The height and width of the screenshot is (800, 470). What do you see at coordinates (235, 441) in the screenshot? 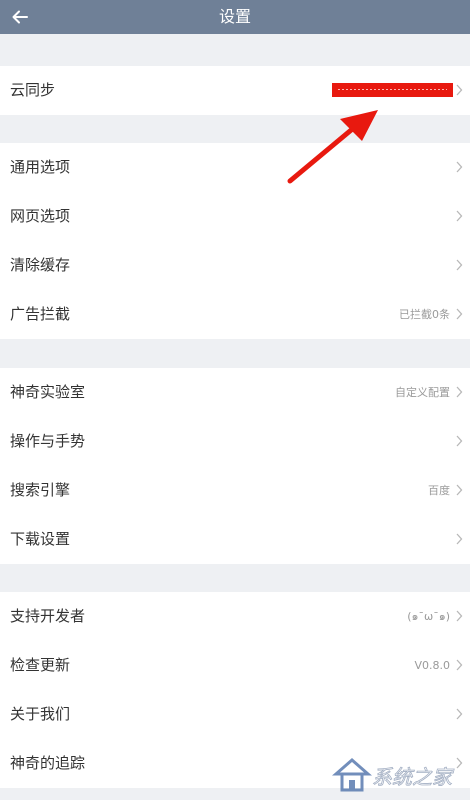
I see `settings-row-gestures: 操作与手势` at bounding box center [235, 441].